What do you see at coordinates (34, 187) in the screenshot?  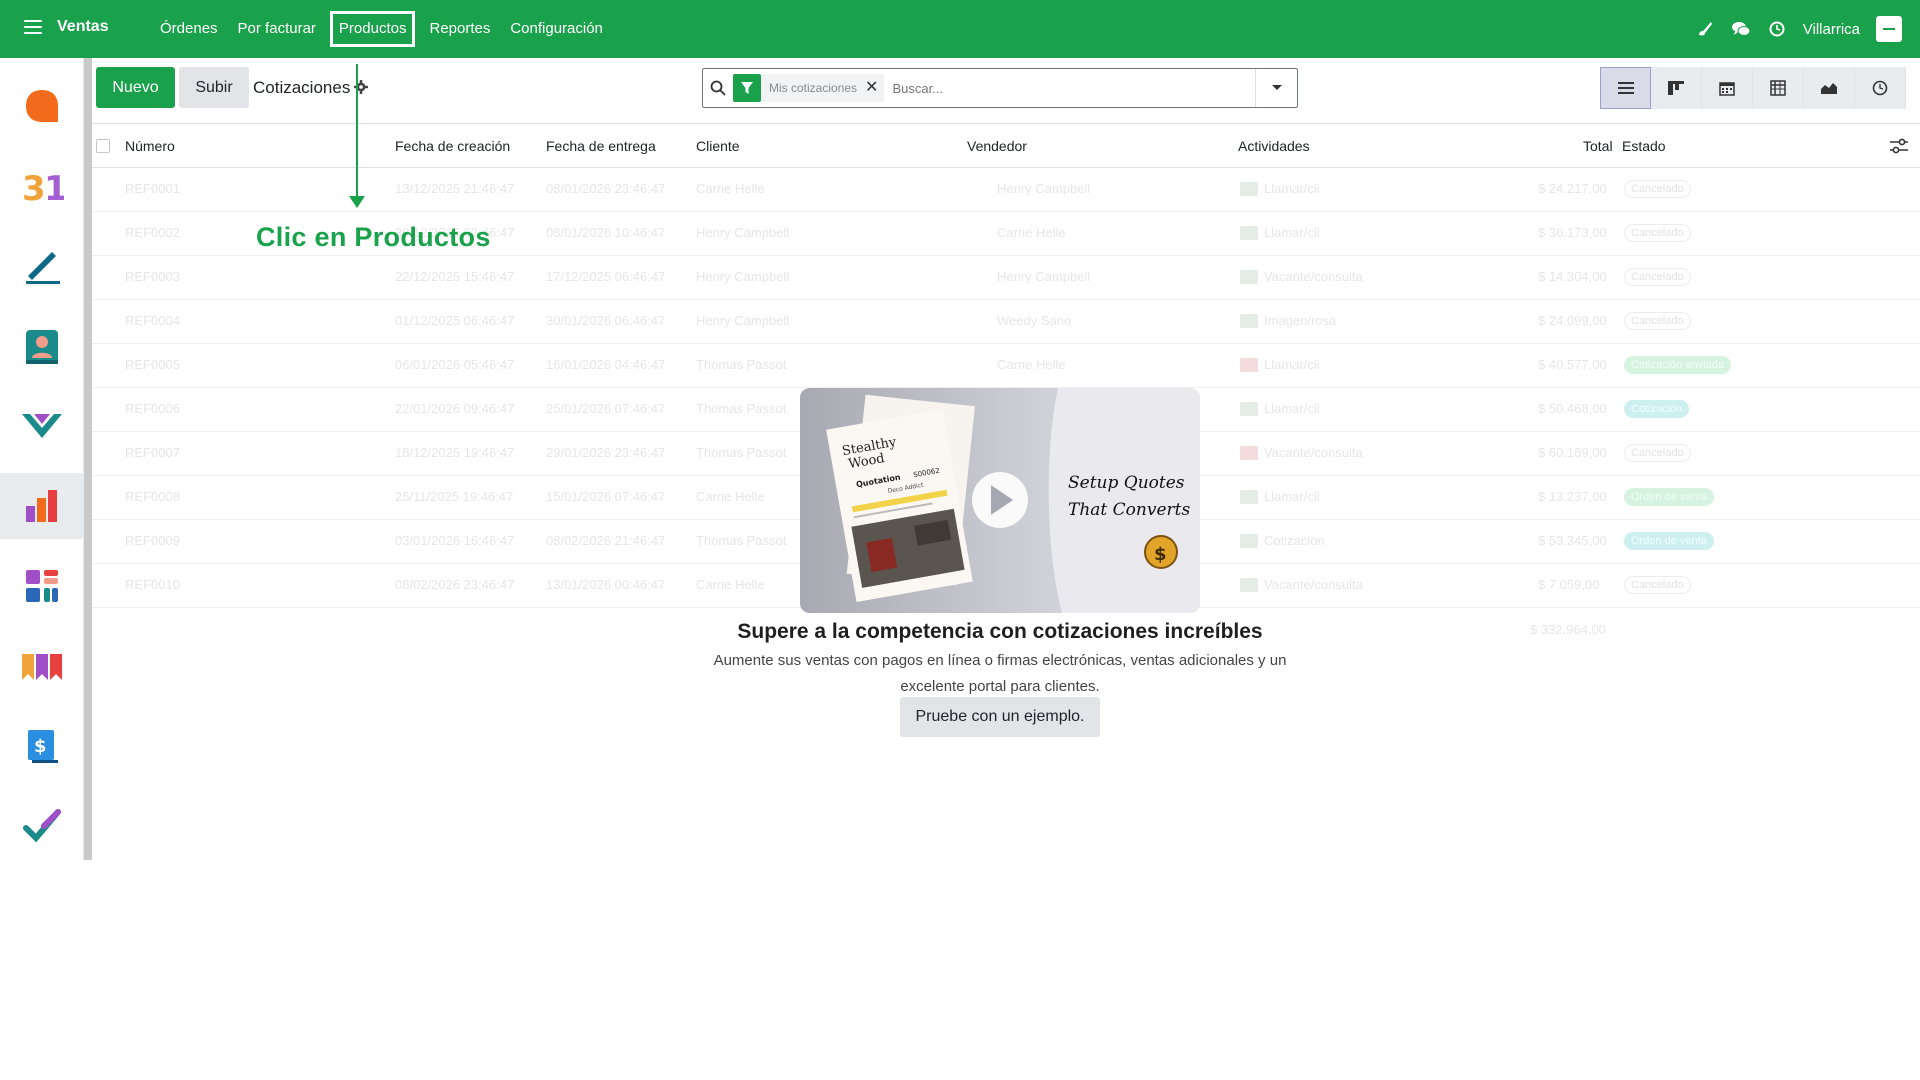 I see `svg-text: 3` at bounding box center [34, 187].